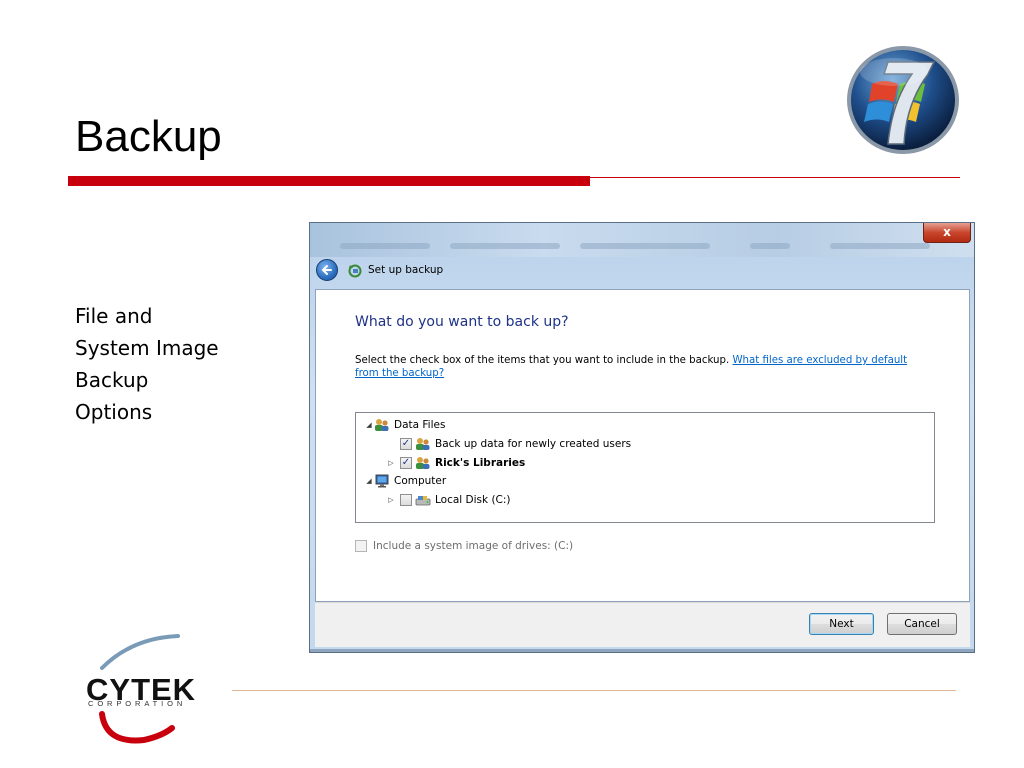 The width and height of the screenshot is (1024, 768). I want to click on slide-title: Backup, so click(148, 136).